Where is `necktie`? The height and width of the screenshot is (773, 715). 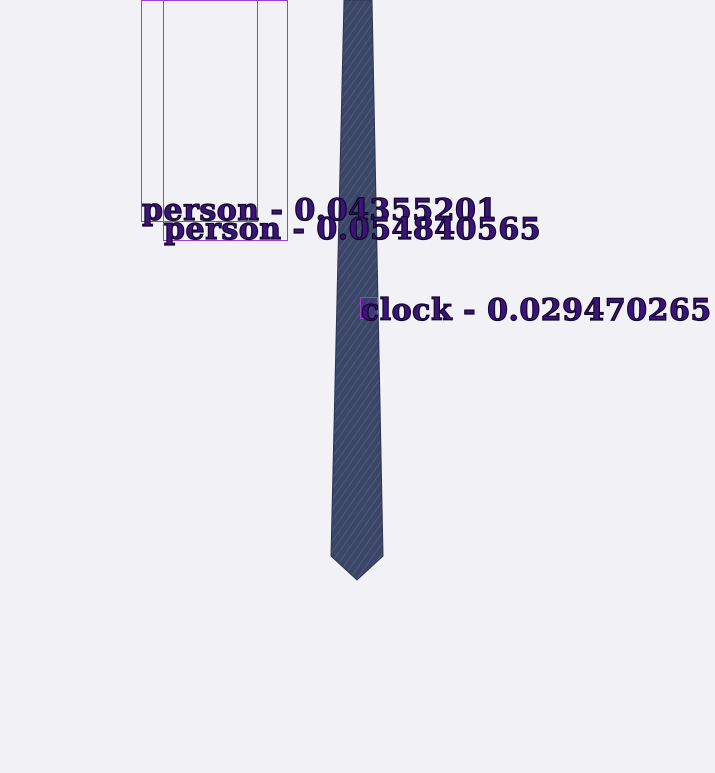 necktie is located at coordinates (357, 290).